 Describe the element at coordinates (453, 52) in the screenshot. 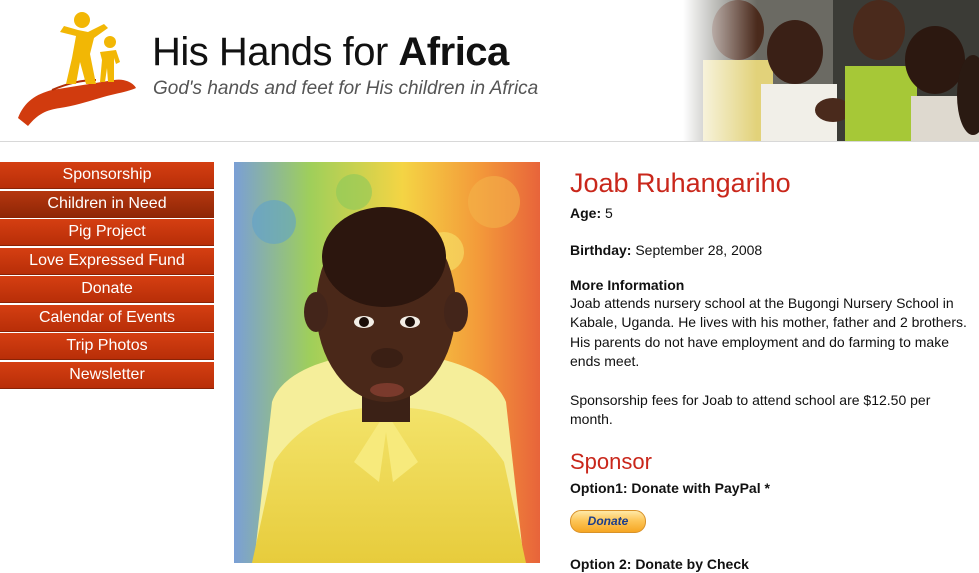

I see `site-title-bold: Africa` at that location.